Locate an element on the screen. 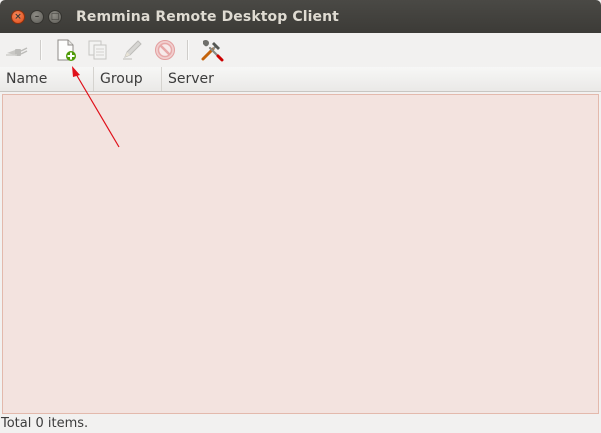  toolbar is located at coordinates (300, 50).